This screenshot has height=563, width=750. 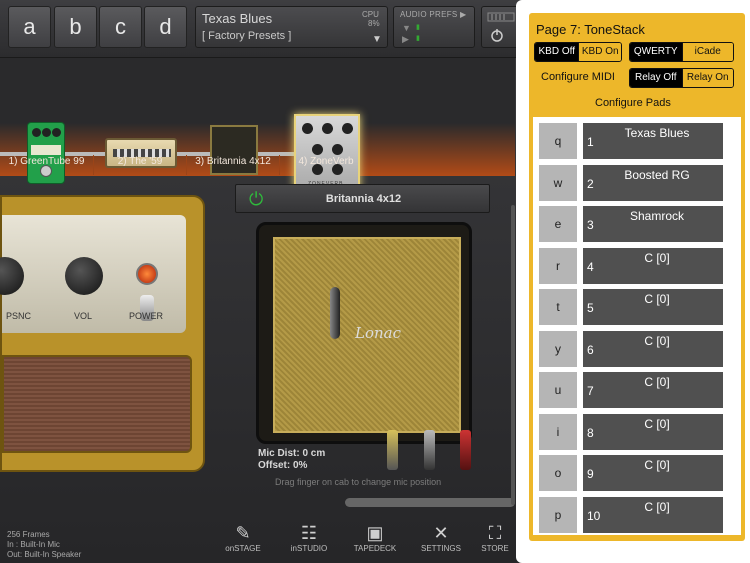 What do you see at coordinates (558, 514) in the screenshot?
I see `pad-key: p` at bounding box center [558, 514].